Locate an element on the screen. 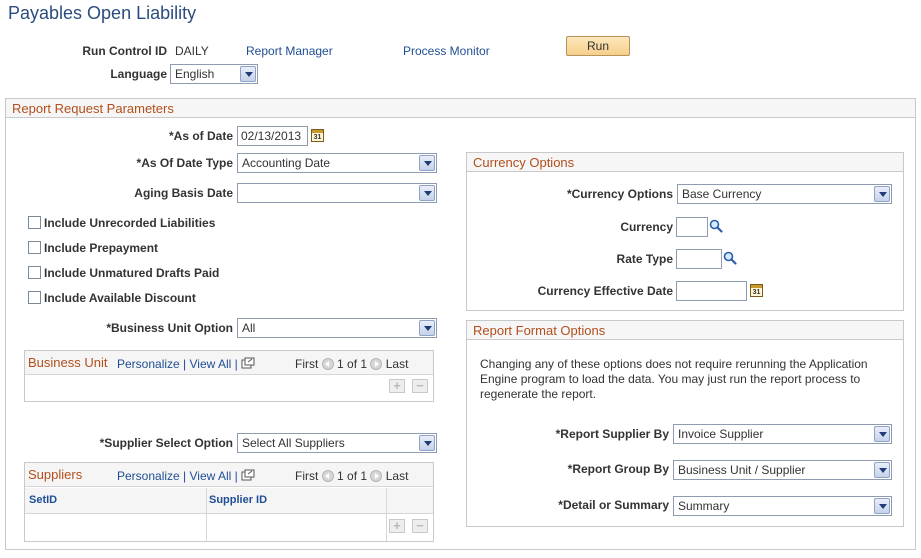  currency-options-select: Base Currency is located at coordinates (784, 194).